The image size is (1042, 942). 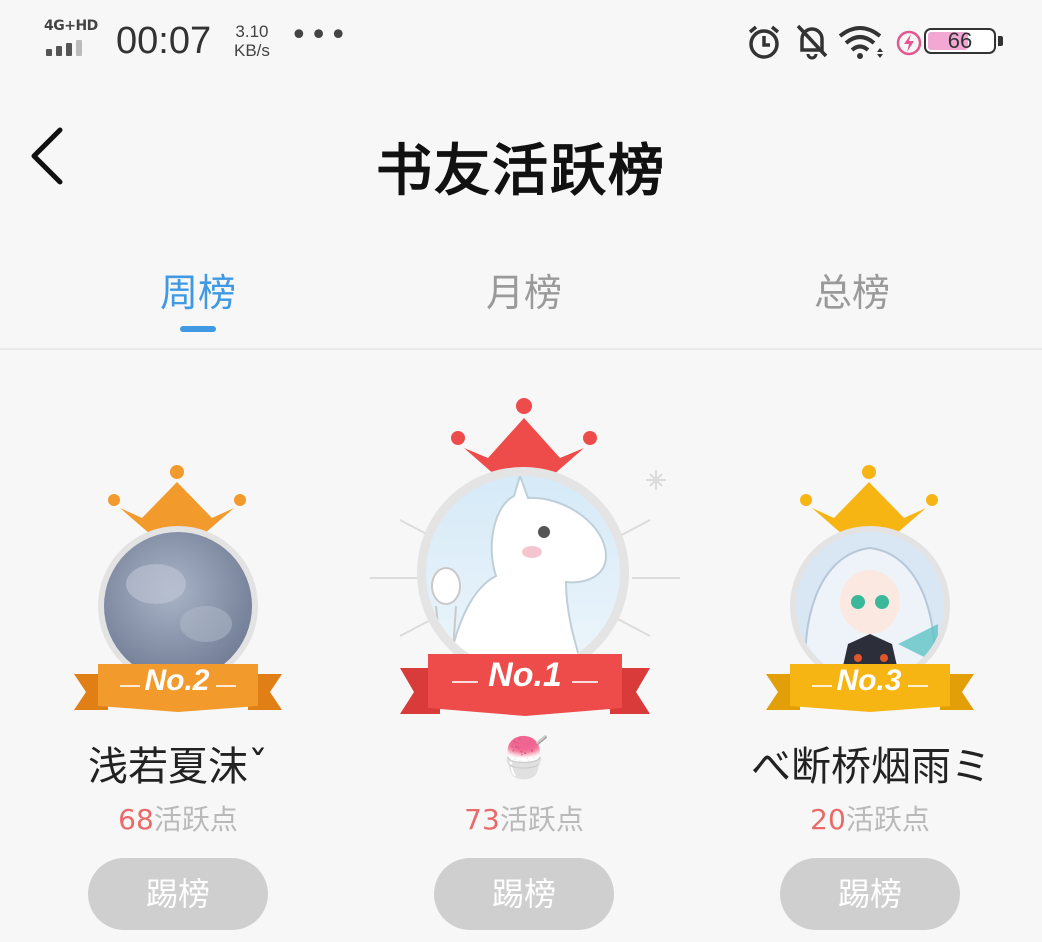 I want to click on tab-total: 总榜, so click(x=852, y=289).